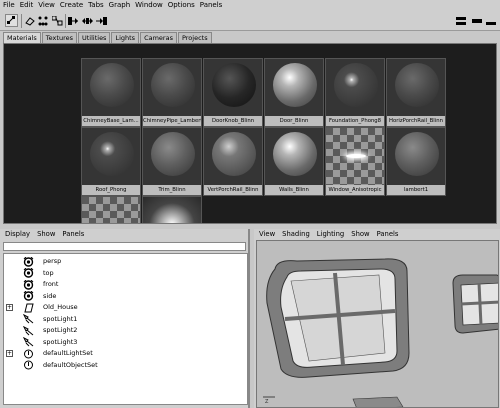  I want to click on layout-bottom-button, so click(490, 20).